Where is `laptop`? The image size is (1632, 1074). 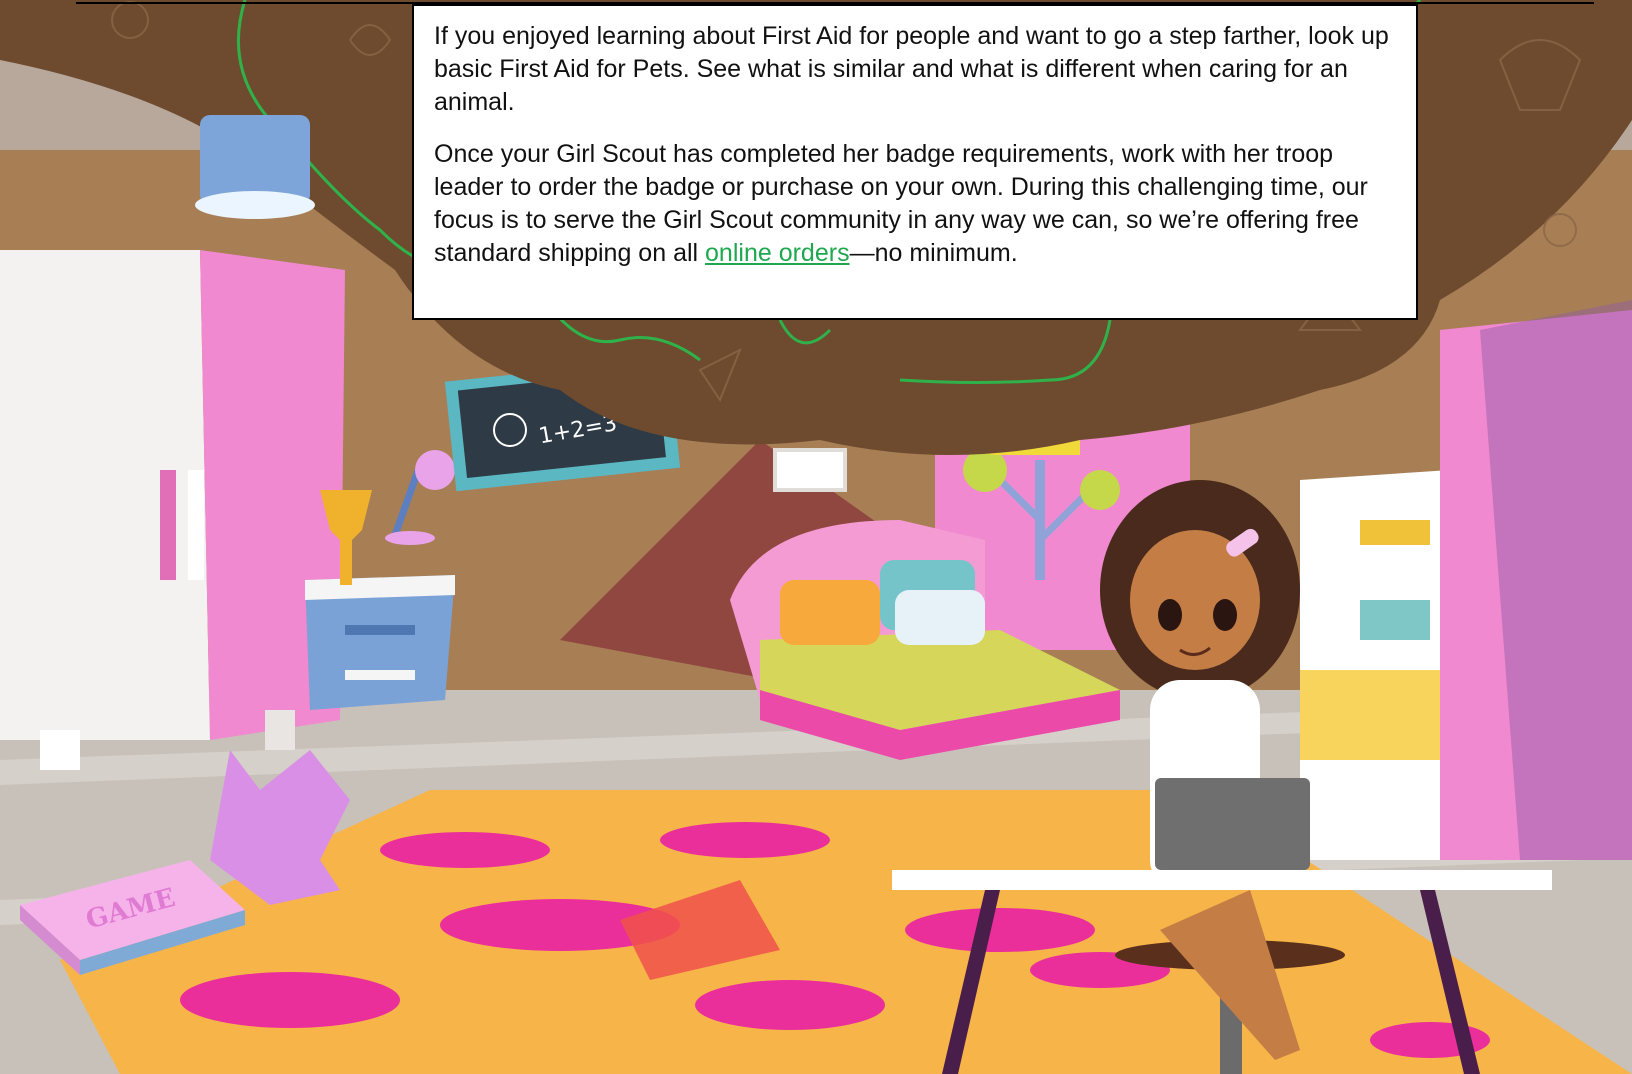
laptop is located at coordinates (1232, 824).